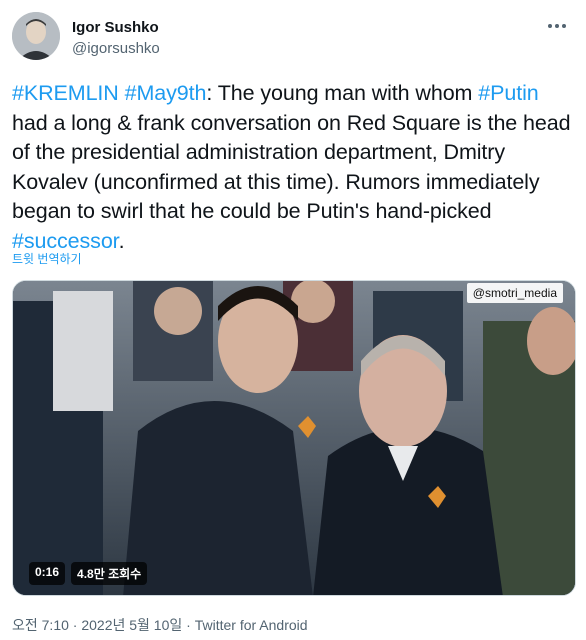 This screenshot has height=640, width=586. I want to click on video-overlay: 0:16 4.8만 조회수, so click(88, 573).